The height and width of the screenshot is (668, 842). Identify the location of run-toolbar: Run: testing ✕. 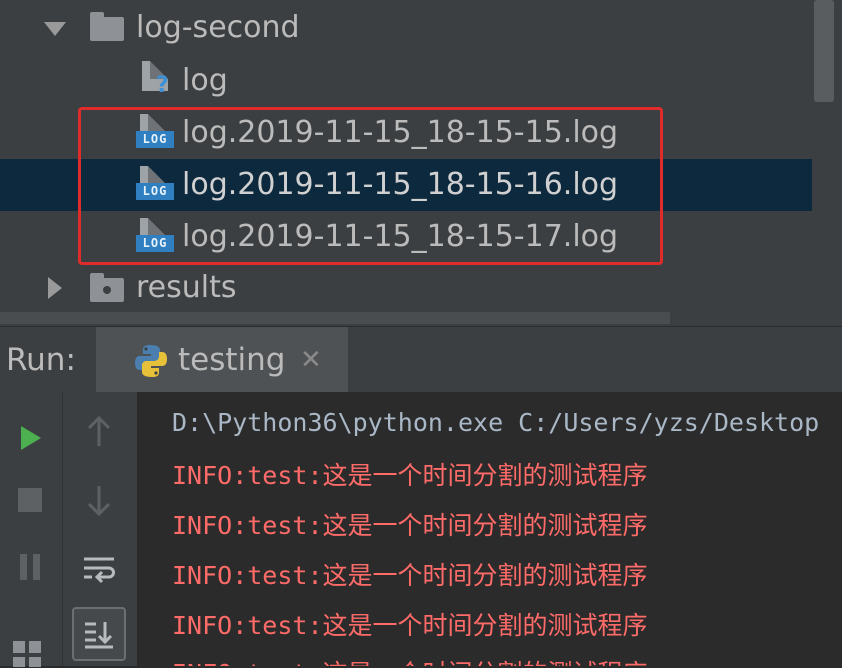
(421, 359).